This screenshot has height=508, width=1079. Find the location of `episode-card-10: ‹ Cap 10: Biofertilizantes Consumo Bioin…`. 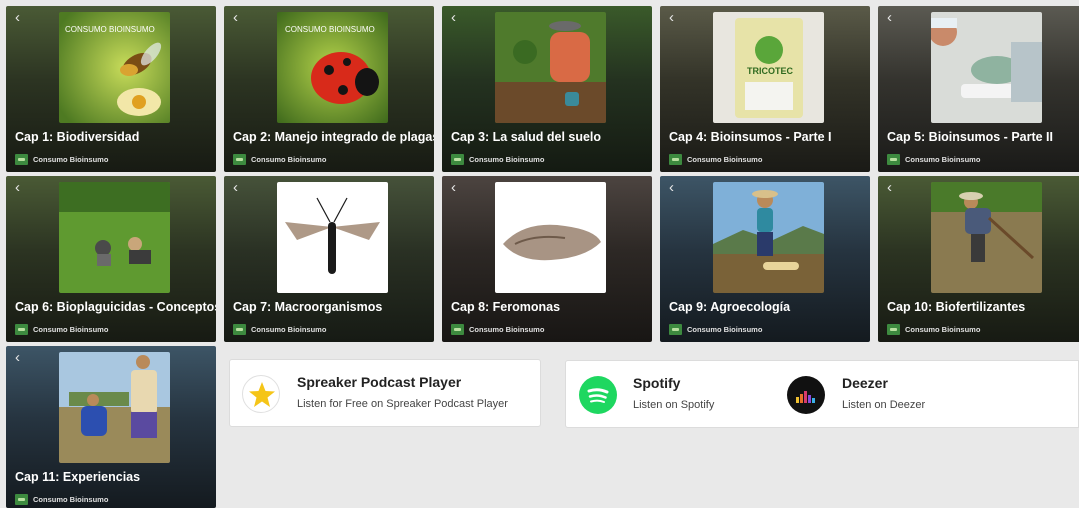

episode-card-10: ‹ Cap 10: Biofertilizantes Consumo Bioin… is located at coordinates (978, 259).